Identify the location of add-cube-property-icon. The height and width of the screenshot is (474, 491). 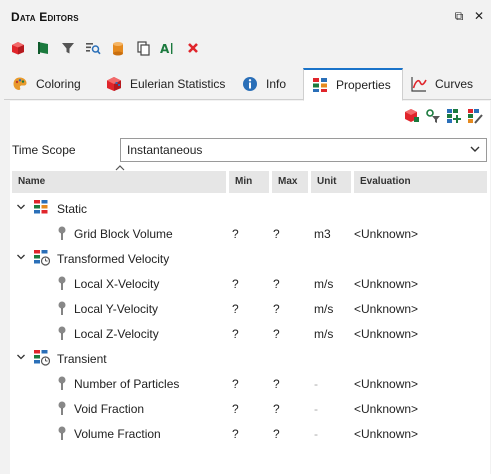
(412, 116).